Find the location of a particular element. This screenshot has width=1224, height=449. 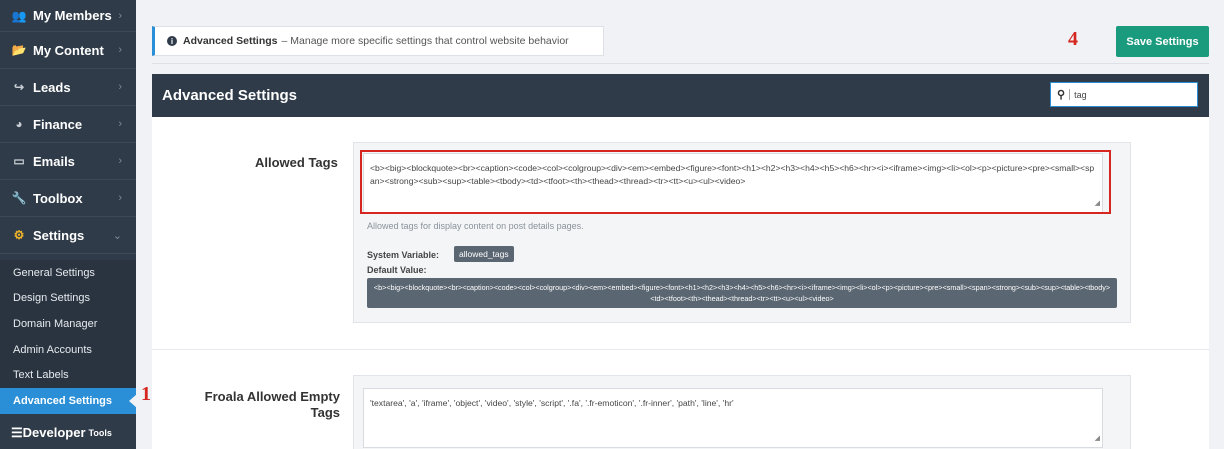

wrench-icon: 🔧 is located at coordinates (19, 198).